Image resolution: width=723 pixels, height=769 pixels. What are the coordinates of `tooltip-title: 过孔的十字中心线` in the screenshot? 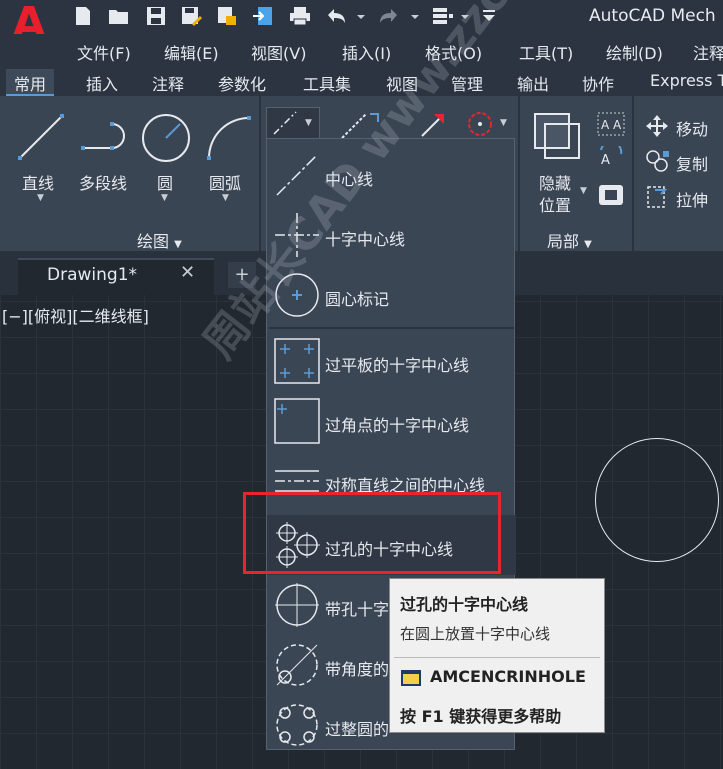 It's located at (464, 604).